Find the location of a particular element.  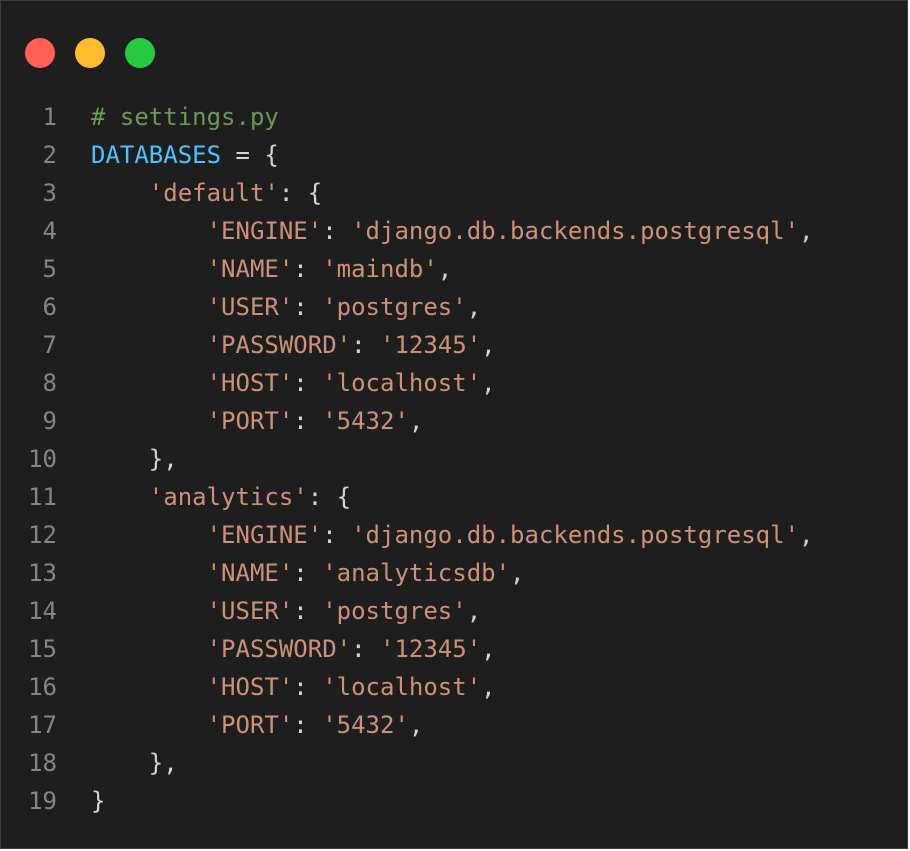

code-line: 11 'analytics': { is located at coordinates (454, 497).